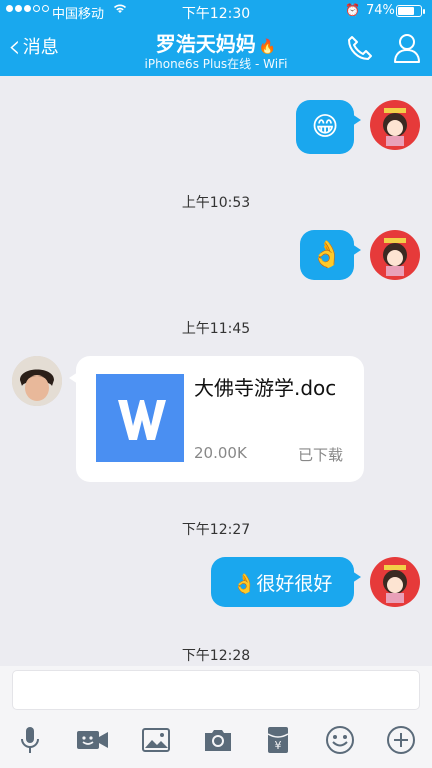  I want to click on battery-percent: 74%, so click(380, 10).